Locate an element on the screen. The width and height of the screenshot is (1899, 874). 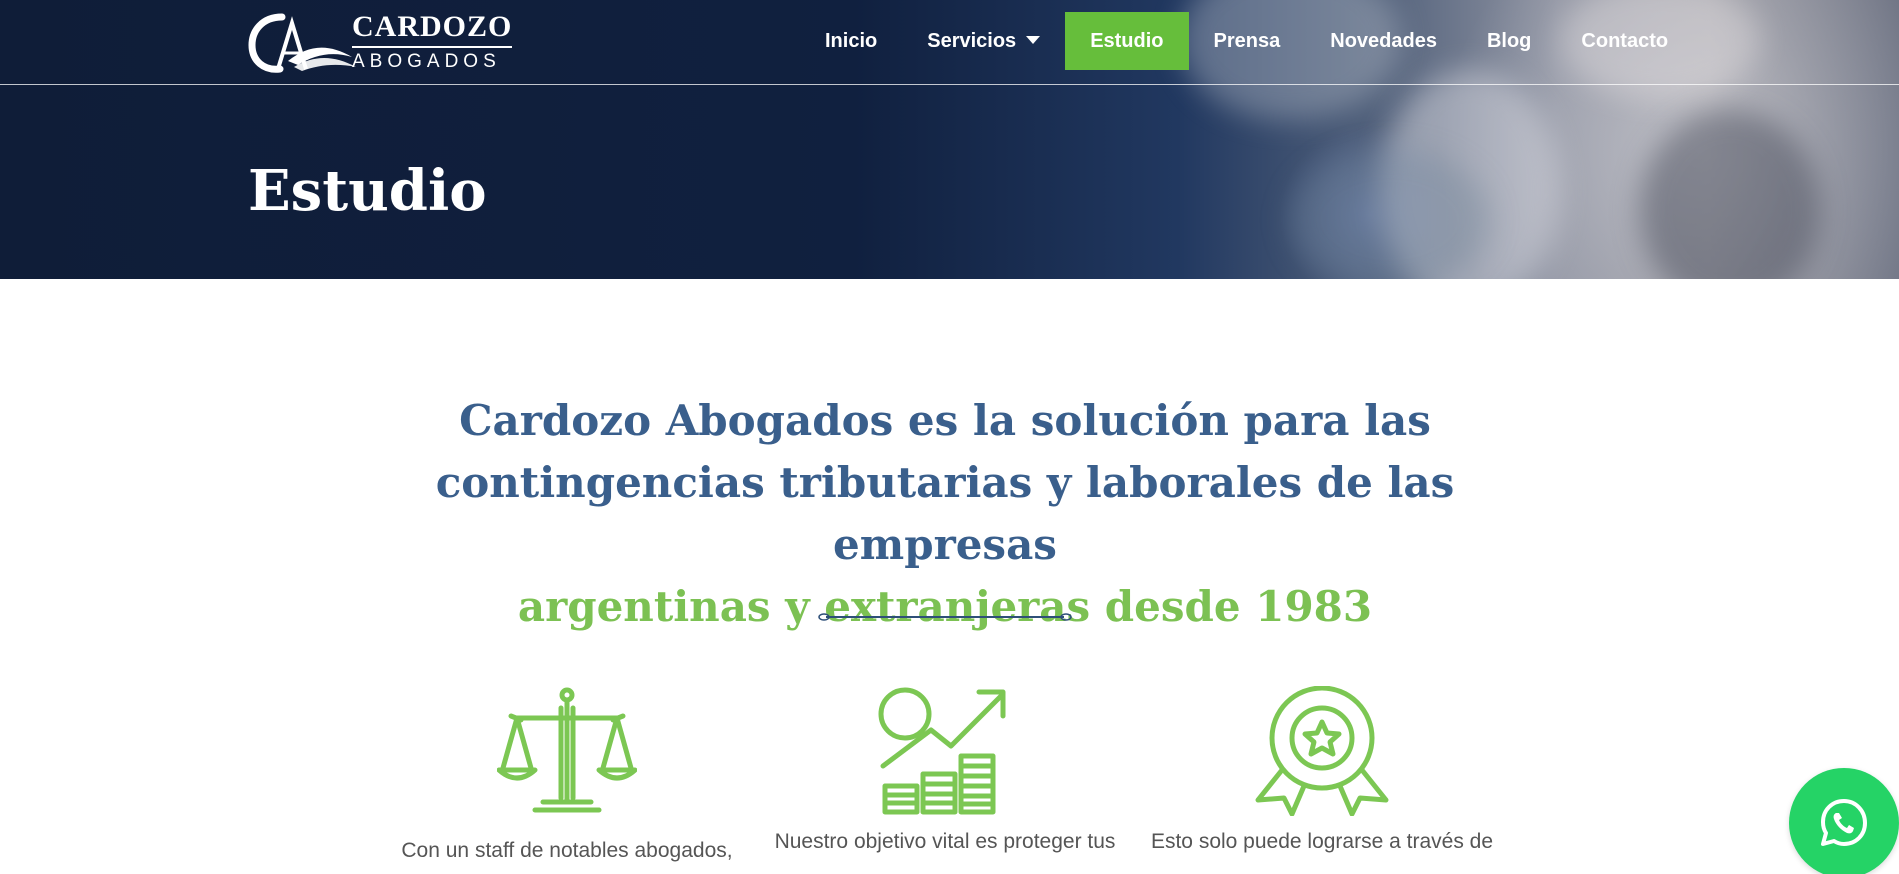
logo-subtitle: ABOGADOS is located at coordinates (426, 61).